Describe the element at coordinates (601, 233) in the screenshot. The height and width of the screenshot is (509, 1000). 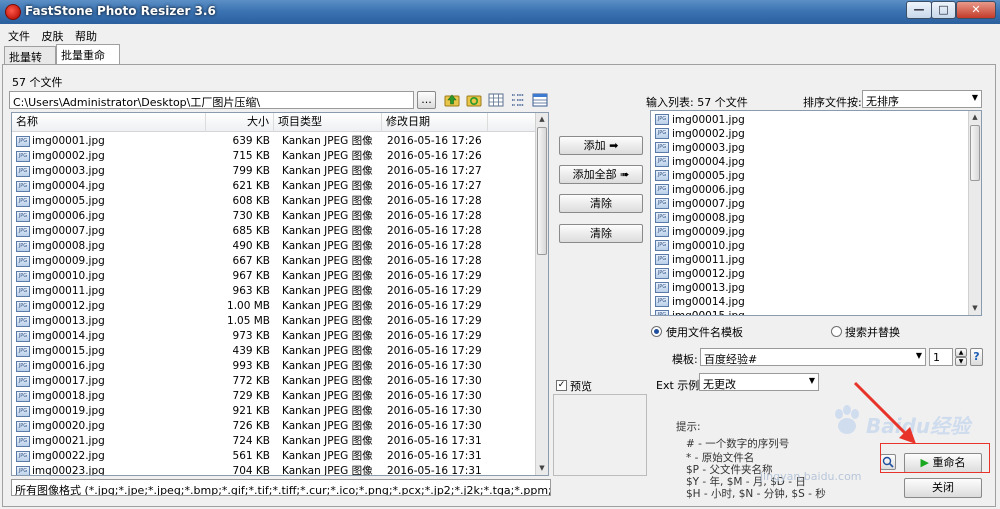
I see `clear-button: 清除` at that location.